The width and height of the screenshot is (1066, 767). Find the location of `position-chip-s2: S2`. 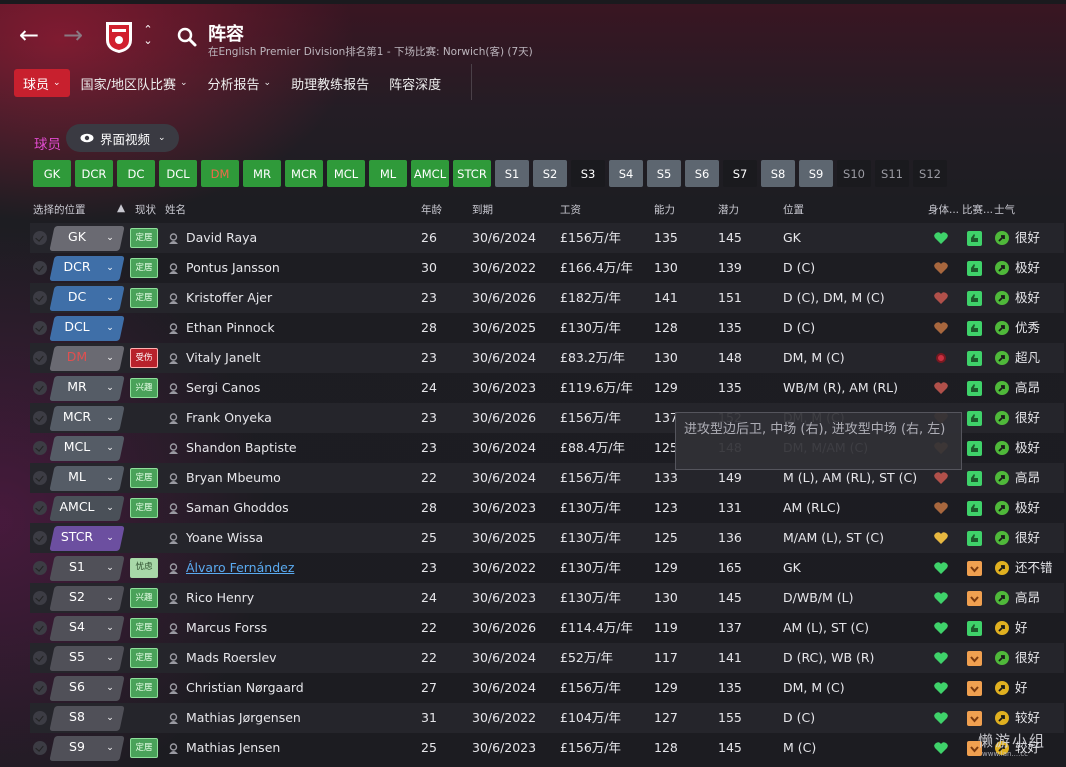

position-chip-s2: S2 is located at coordinates (550, 173).